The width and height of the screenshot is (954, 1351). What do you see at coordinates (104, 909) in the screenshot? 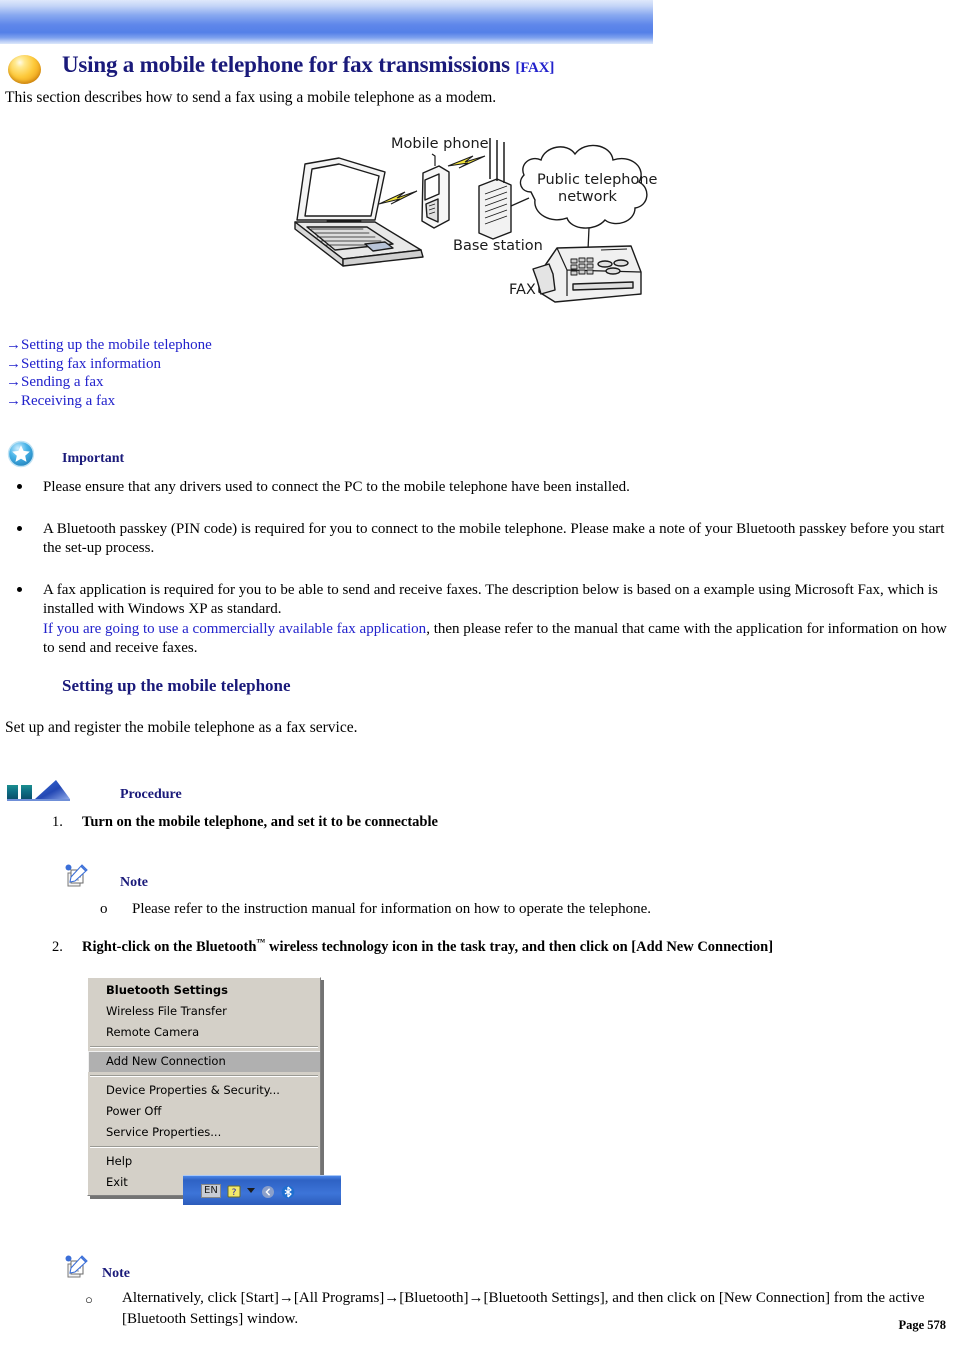
I see `note-marker-icon: o` at bounding box center [104, 909].